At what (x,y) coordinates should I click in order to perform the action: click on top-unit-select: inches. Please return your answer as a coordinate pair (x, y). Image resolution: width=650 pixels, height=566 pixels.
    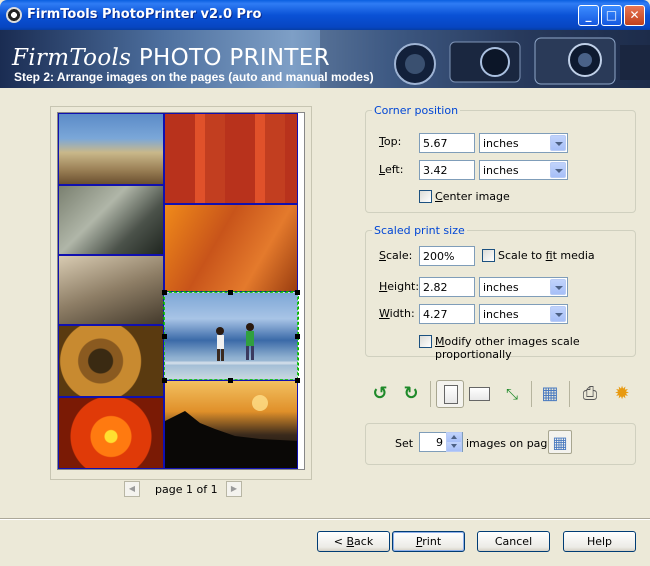
    Looking at the image, I should click on (523, 143).